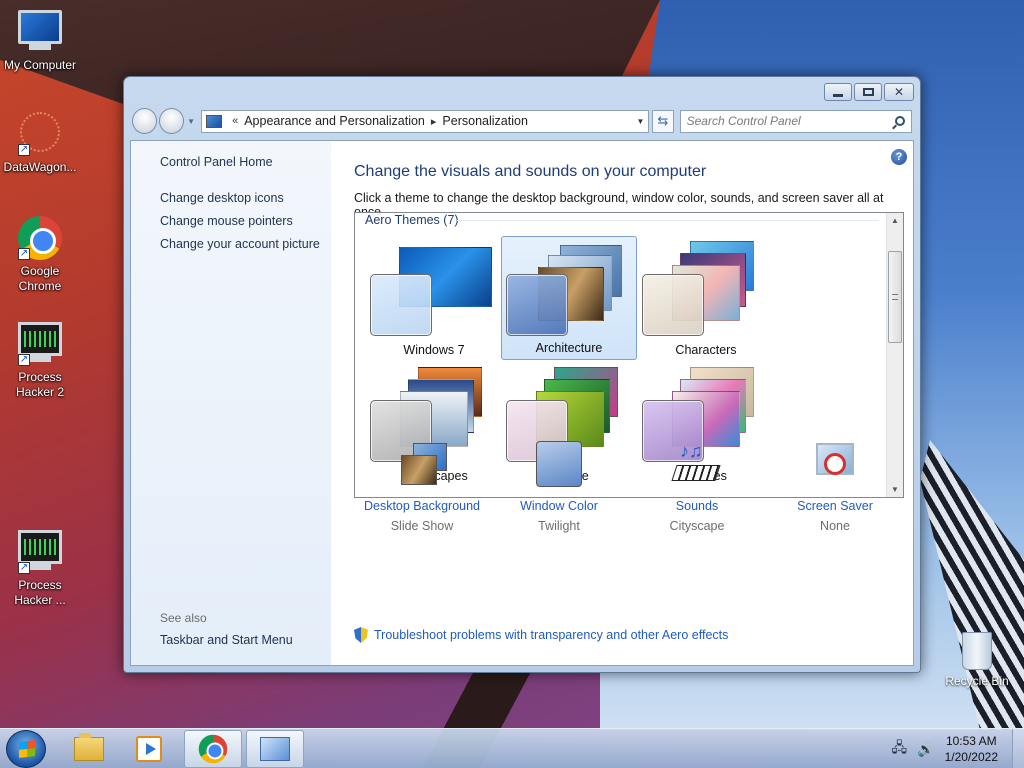  Describe the element at coordinates (569, 348) in the screenshot. I see `theme-label: Architecture` at that location.